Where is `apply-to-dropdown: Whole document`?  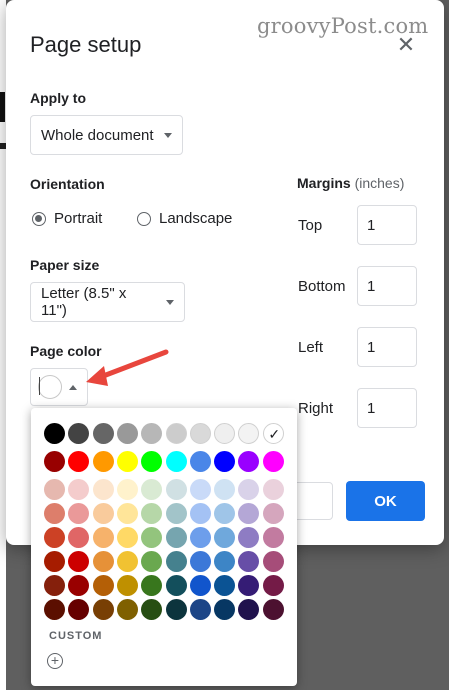
apply-to-dropdown: Whole document is located at coordinates (106, 135).